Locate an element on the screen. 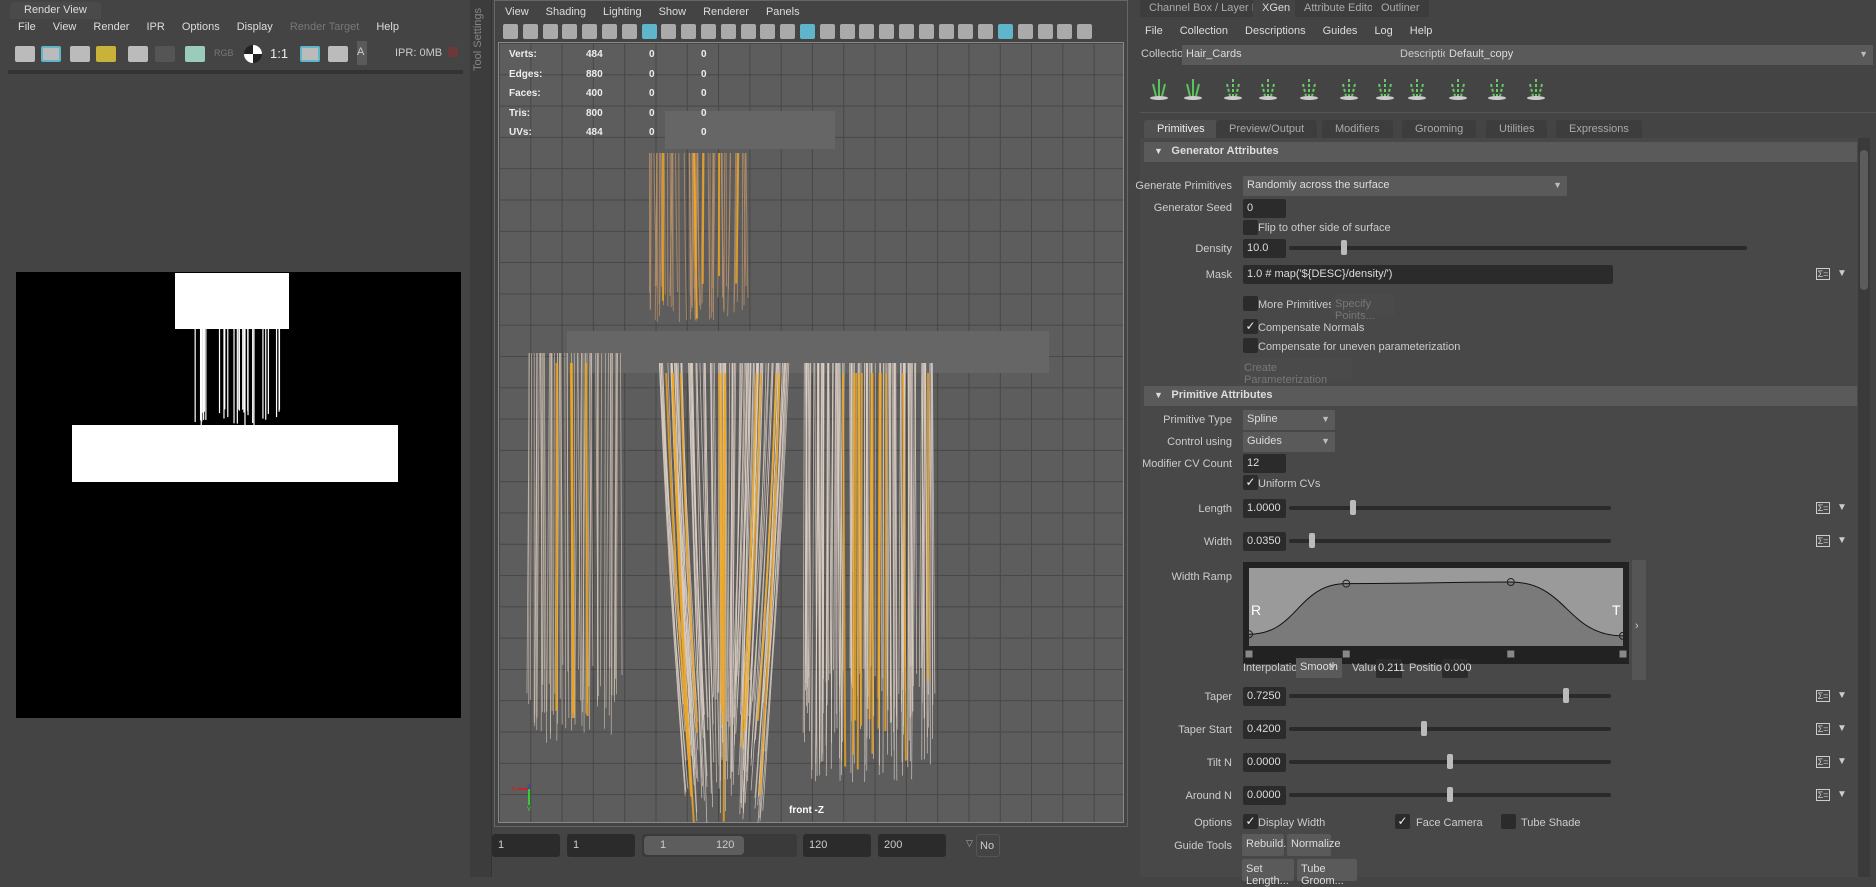 This screenshot has height=887, width=1876. xgen-bind-guides-icon is located at coordinates (1417, 89).